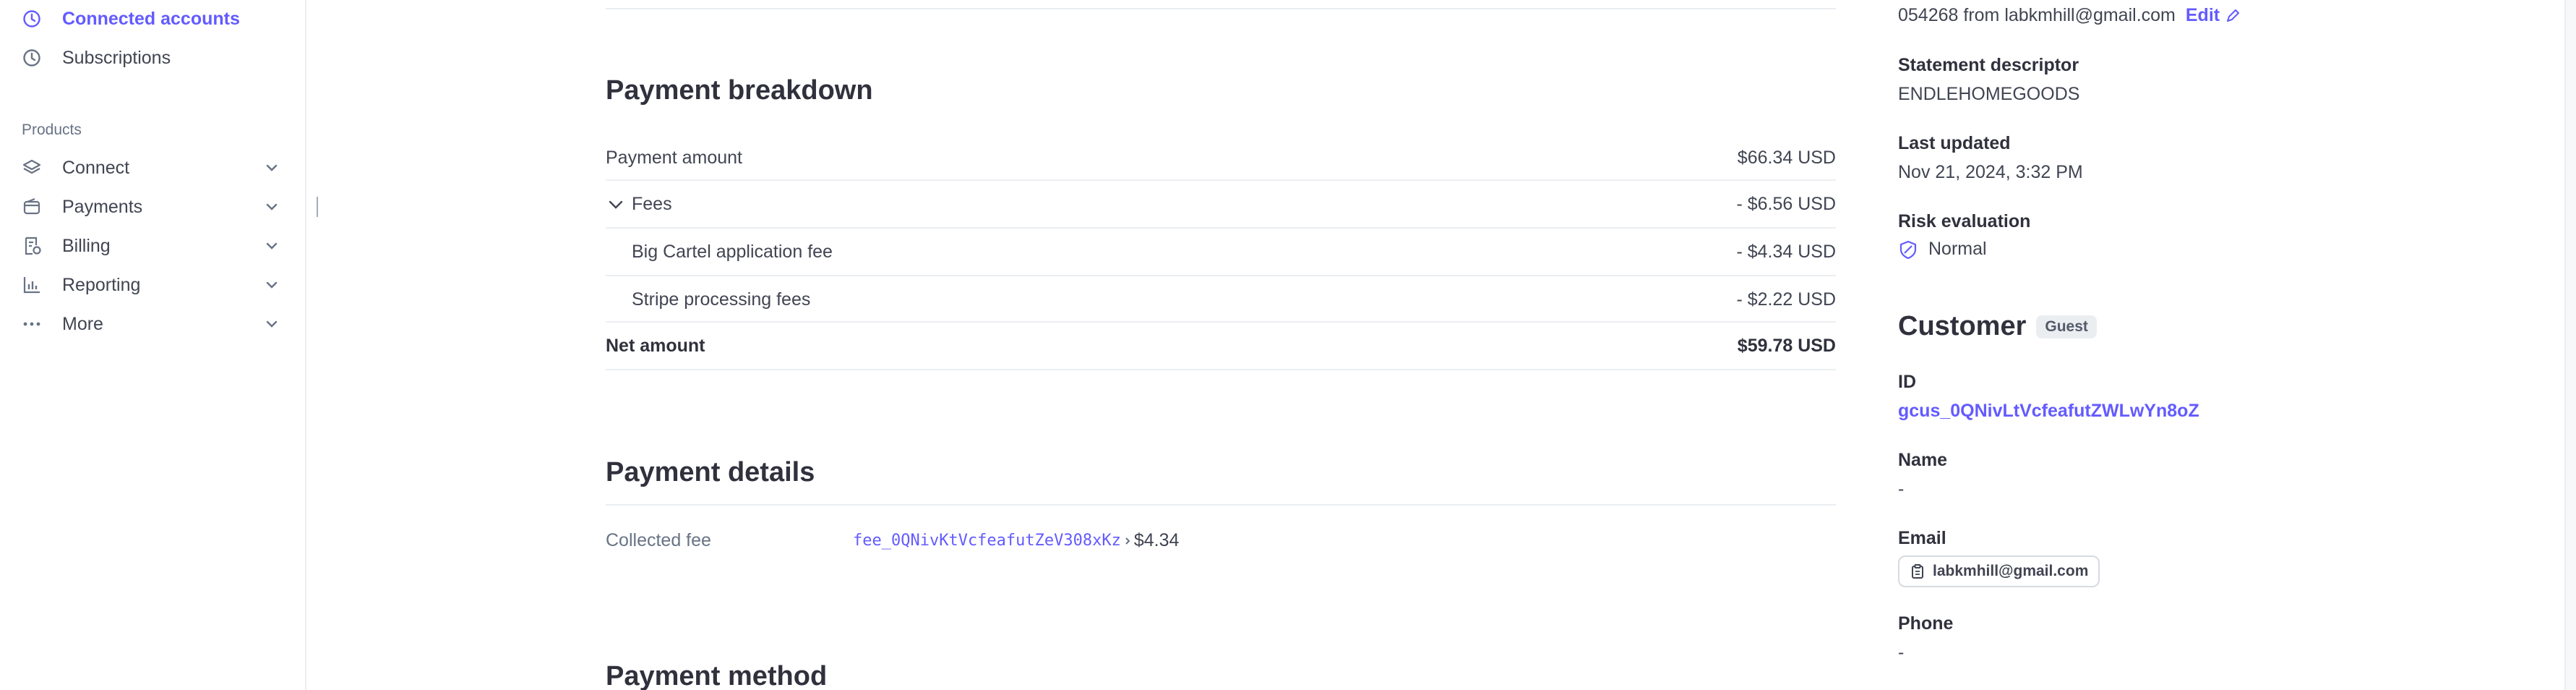 The height and width of the screenshot is (690, 2576). What do you see at coordinates (1786, 299) in the screenshot?
I see `processing-fee-value: - $2.22 USD` at bounding box center [1786, 299].